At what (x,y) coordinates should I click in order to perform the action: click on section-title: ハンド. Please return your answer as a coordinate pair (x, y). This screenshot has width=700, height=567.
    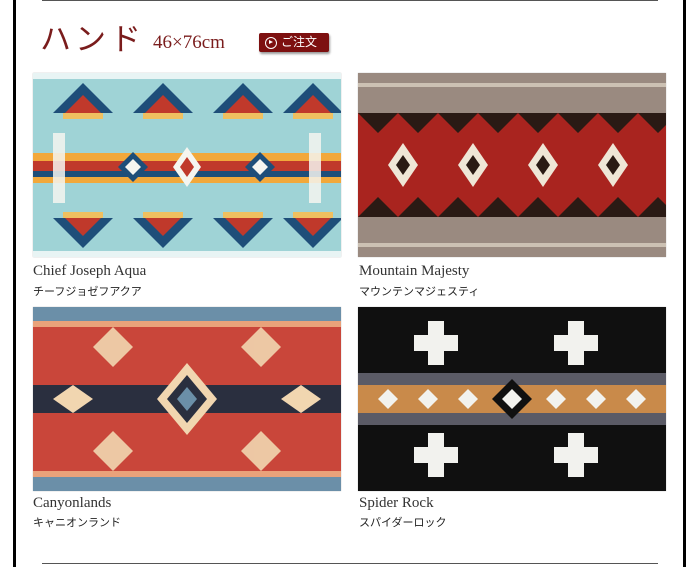
    Looking at the image, I should click on (92, 39).